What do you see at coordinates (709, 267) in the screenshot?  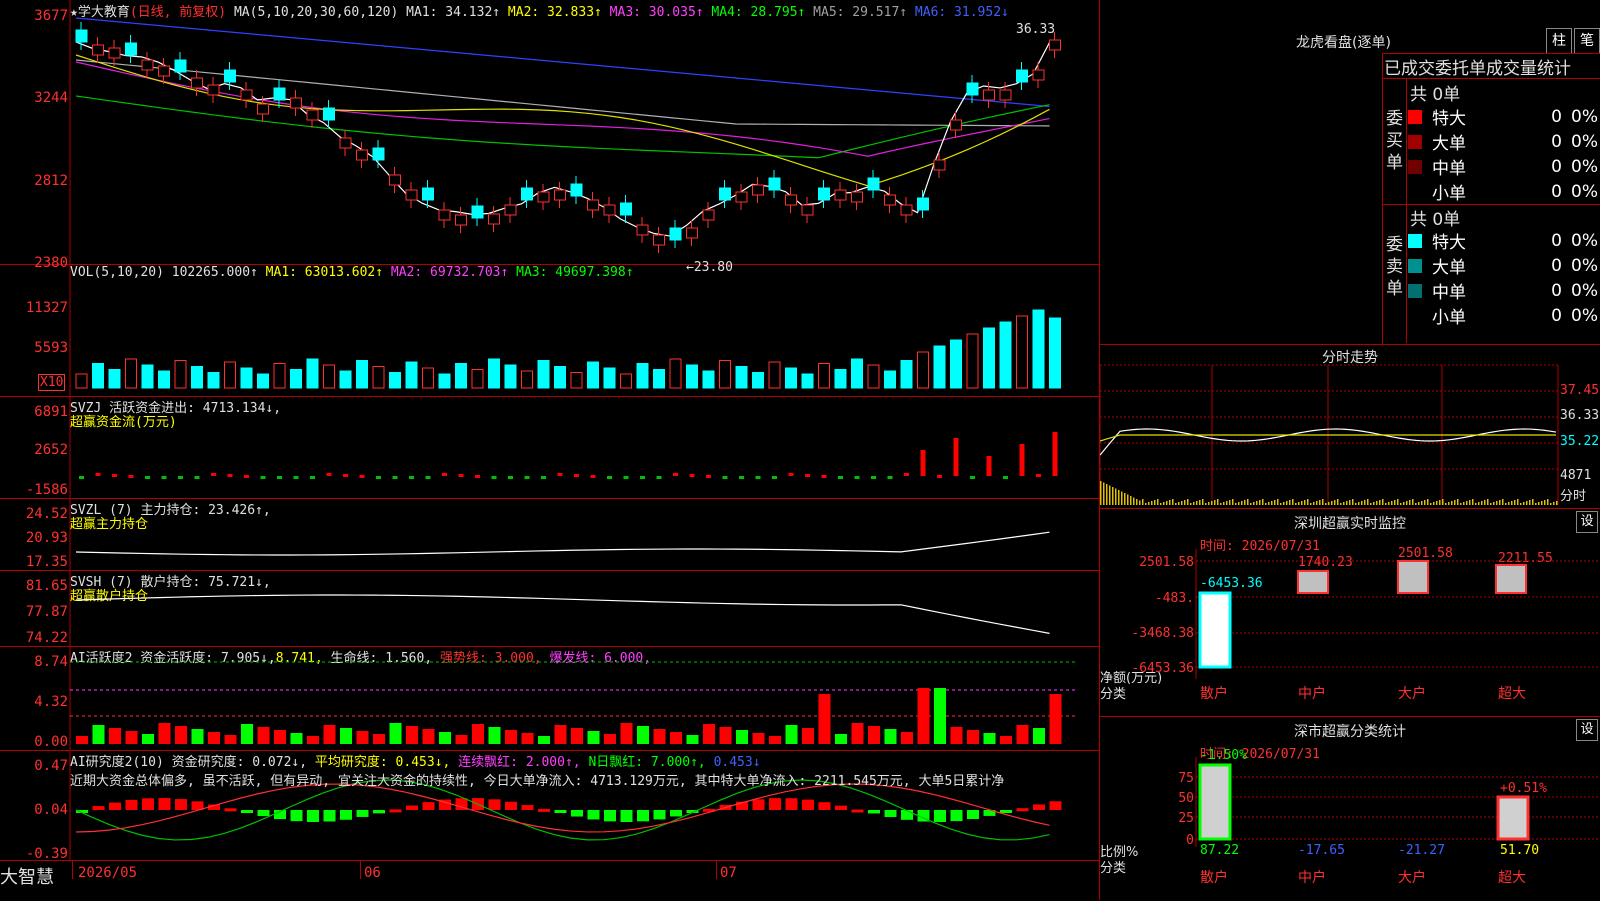 I see `price-low-mark: ←23.80` at bounding box center [709, 267].